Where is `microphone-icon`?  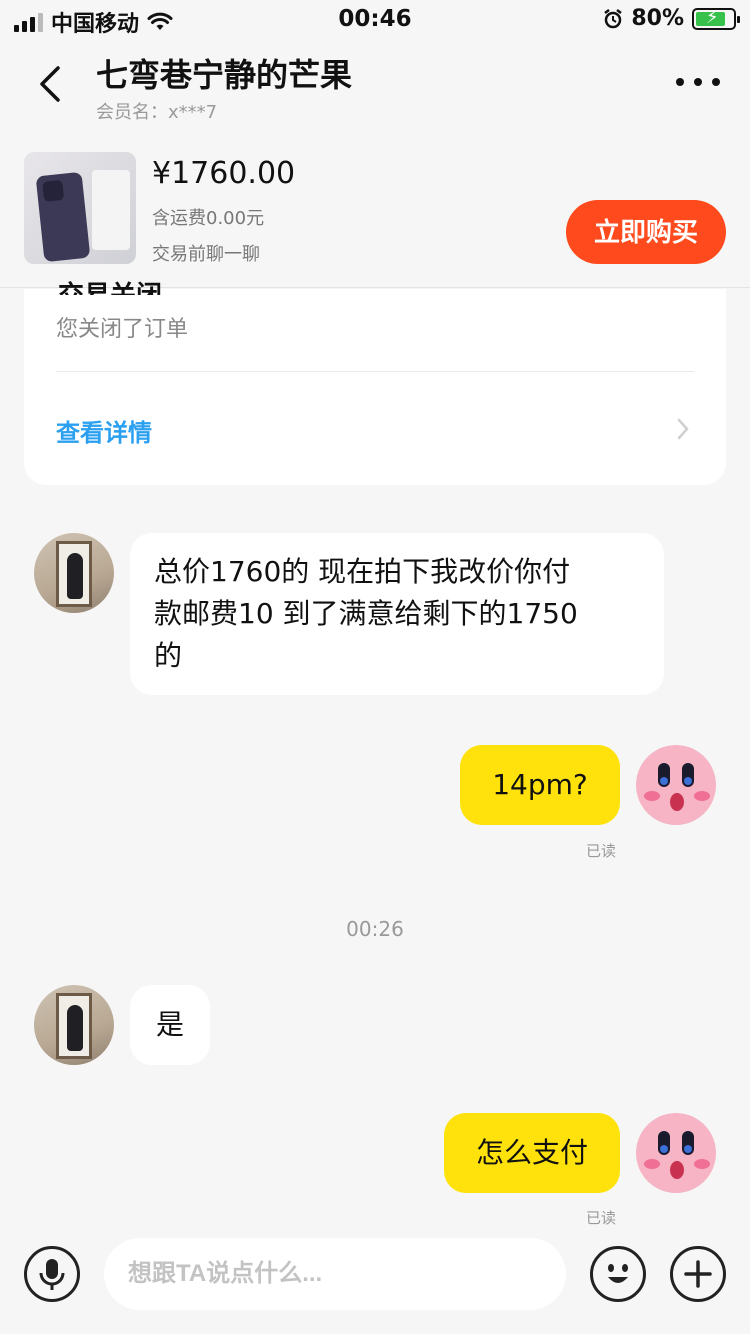 microphone-icon is located at coordinates (52, 1274).